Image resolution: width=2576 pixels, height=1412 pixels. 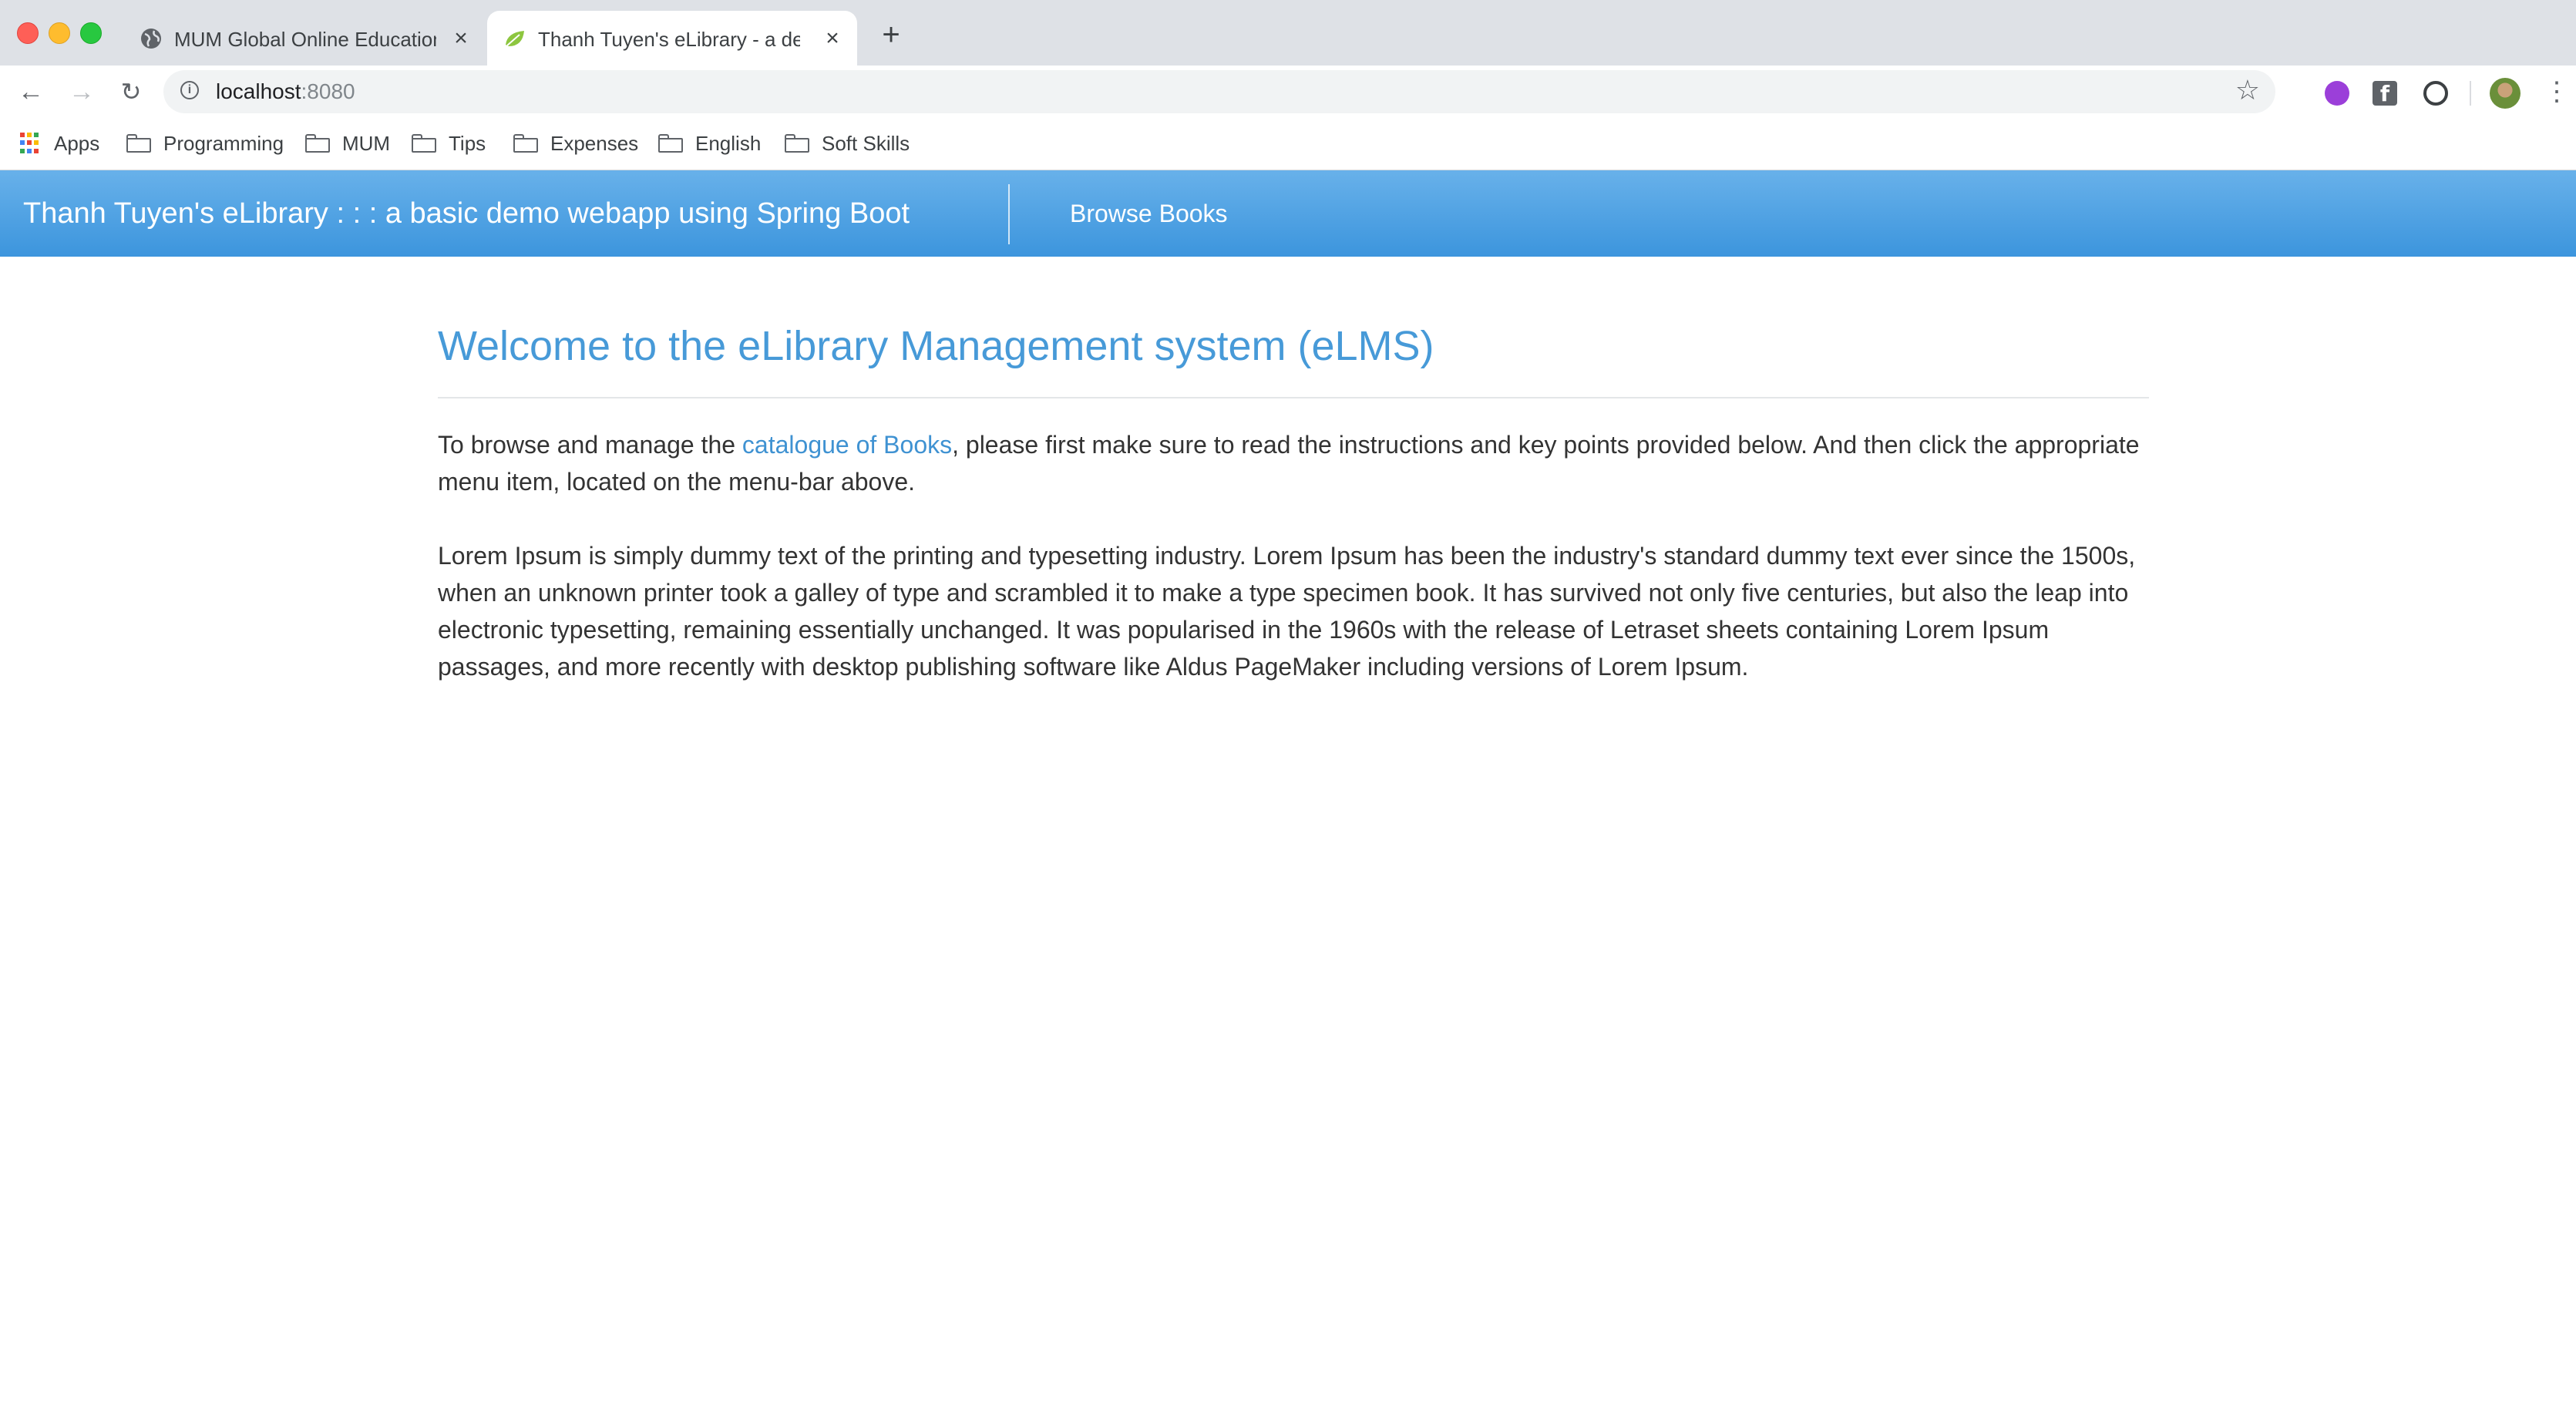 What do you see at coordinates (515, 38) in the screenshot?
I see `spring-leaf-icon` at bounding box center [515, 38].